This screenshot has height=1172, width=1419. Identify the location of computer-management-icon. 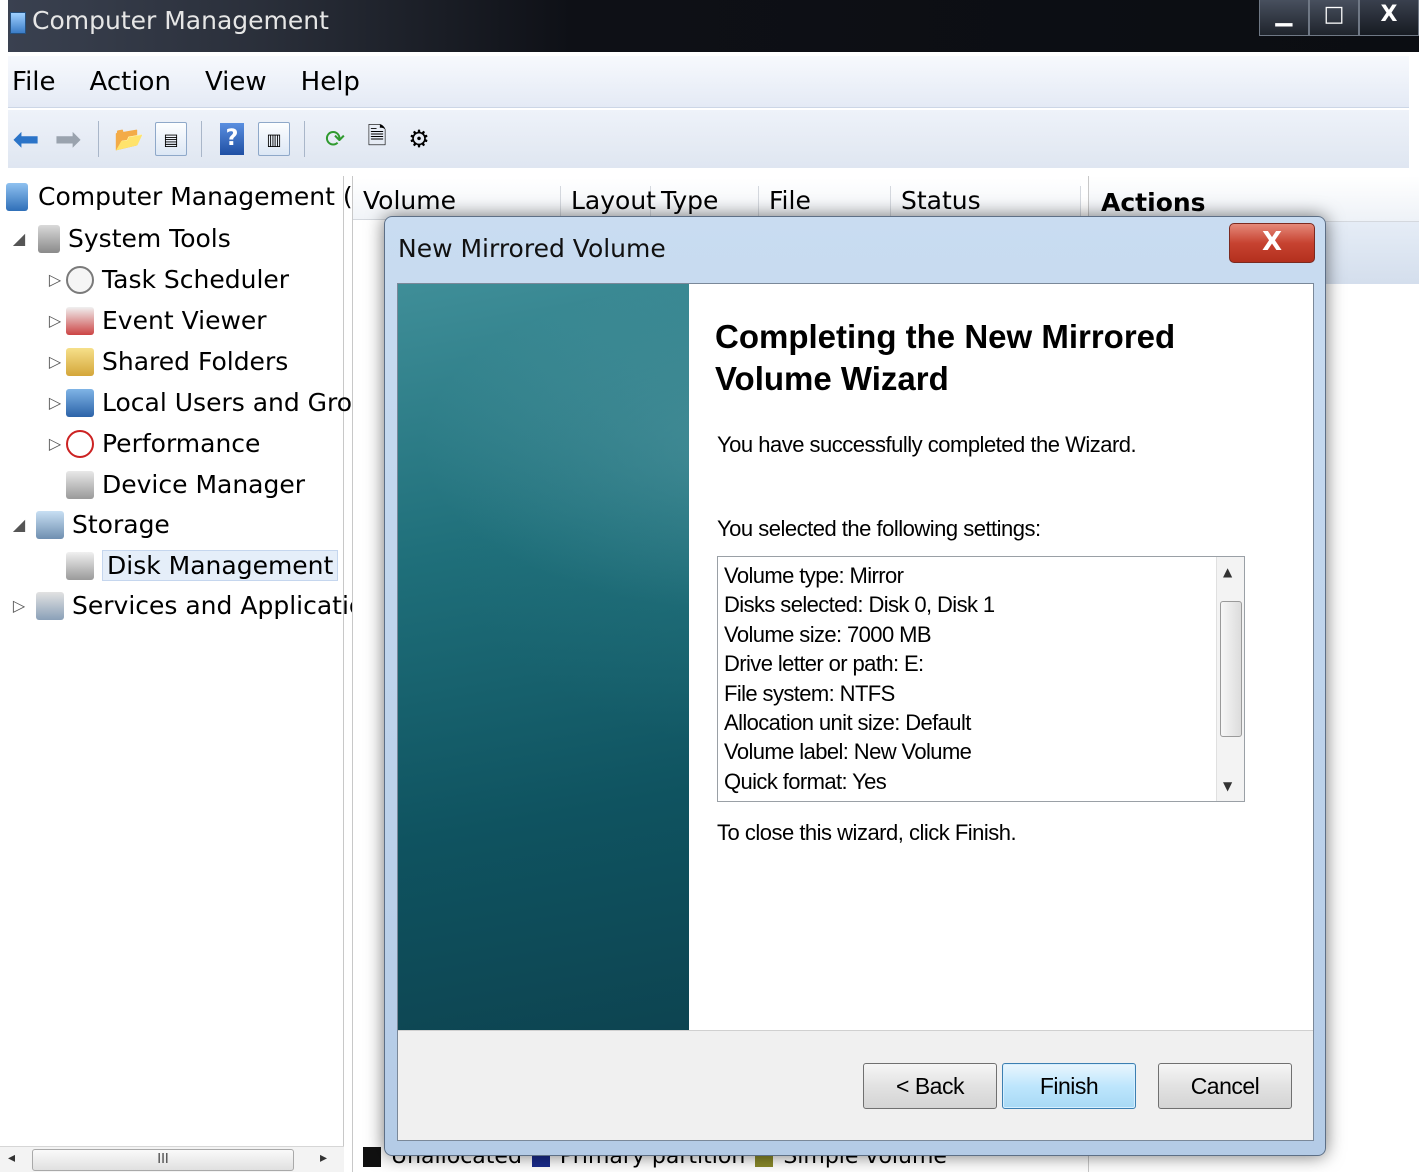
(18, 23).